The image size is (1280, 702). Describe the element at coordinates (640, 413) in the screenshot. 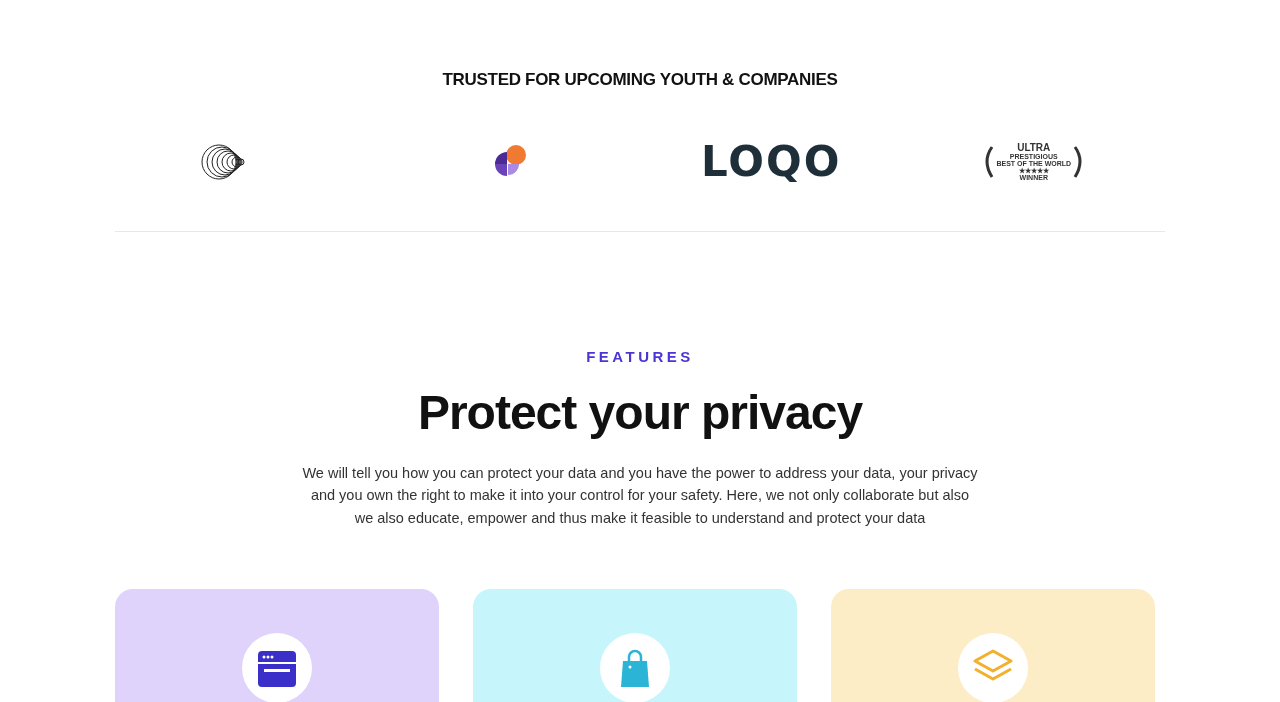

I see `section-title: Protect your privacy` at that location.